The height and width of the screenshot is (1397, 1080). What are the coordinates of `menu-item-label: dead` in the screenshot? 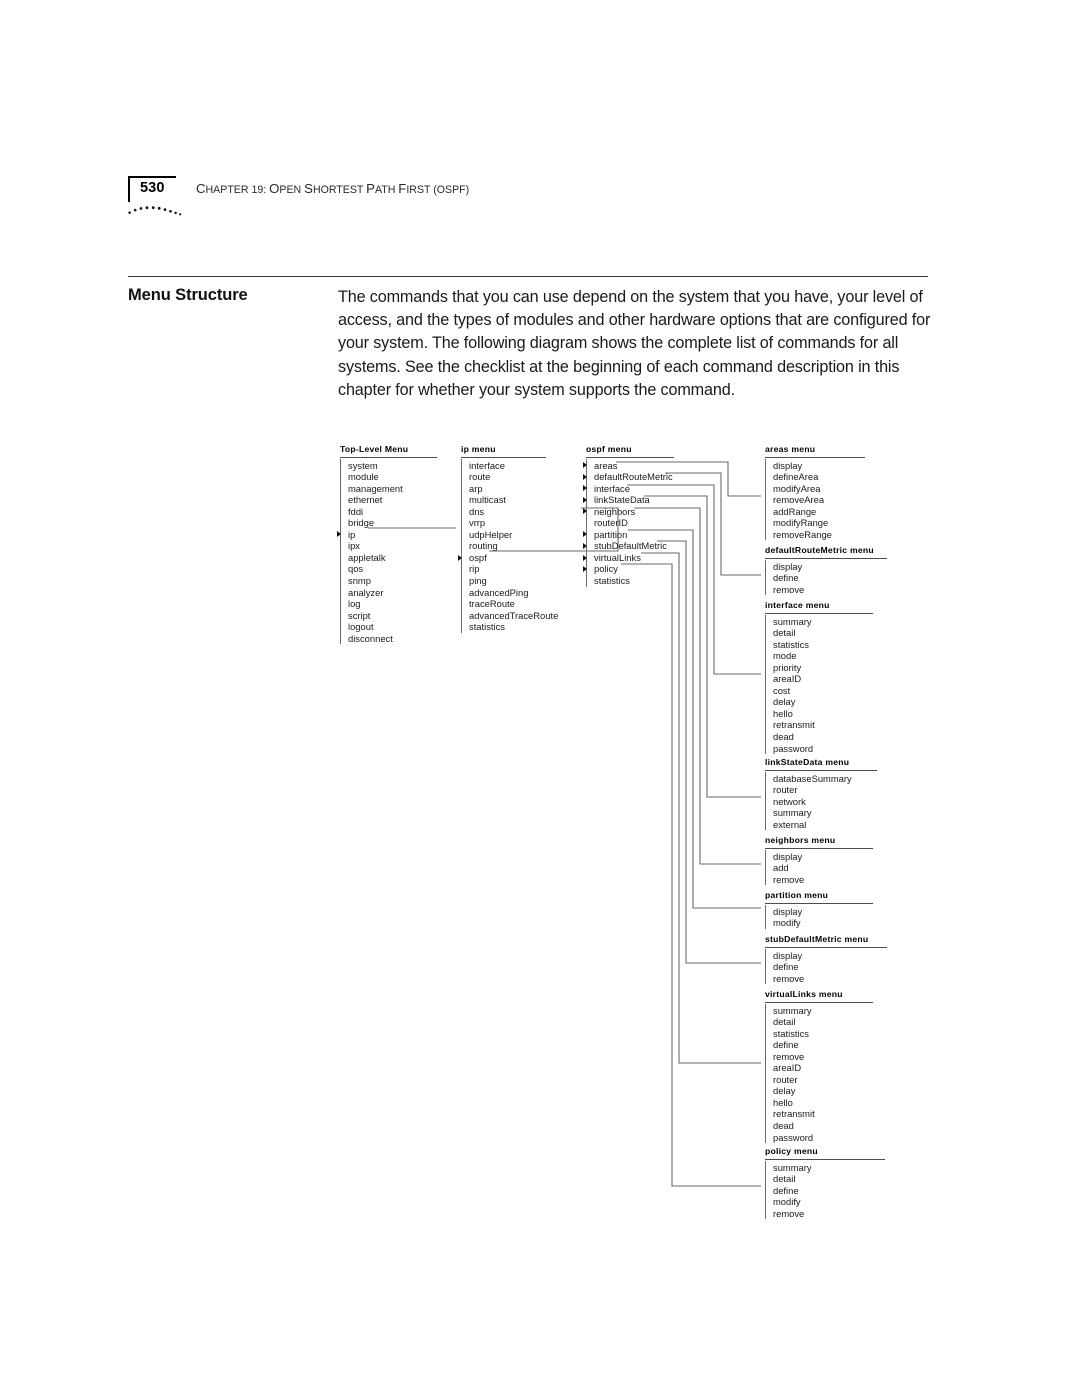 It's located at (783, 737).